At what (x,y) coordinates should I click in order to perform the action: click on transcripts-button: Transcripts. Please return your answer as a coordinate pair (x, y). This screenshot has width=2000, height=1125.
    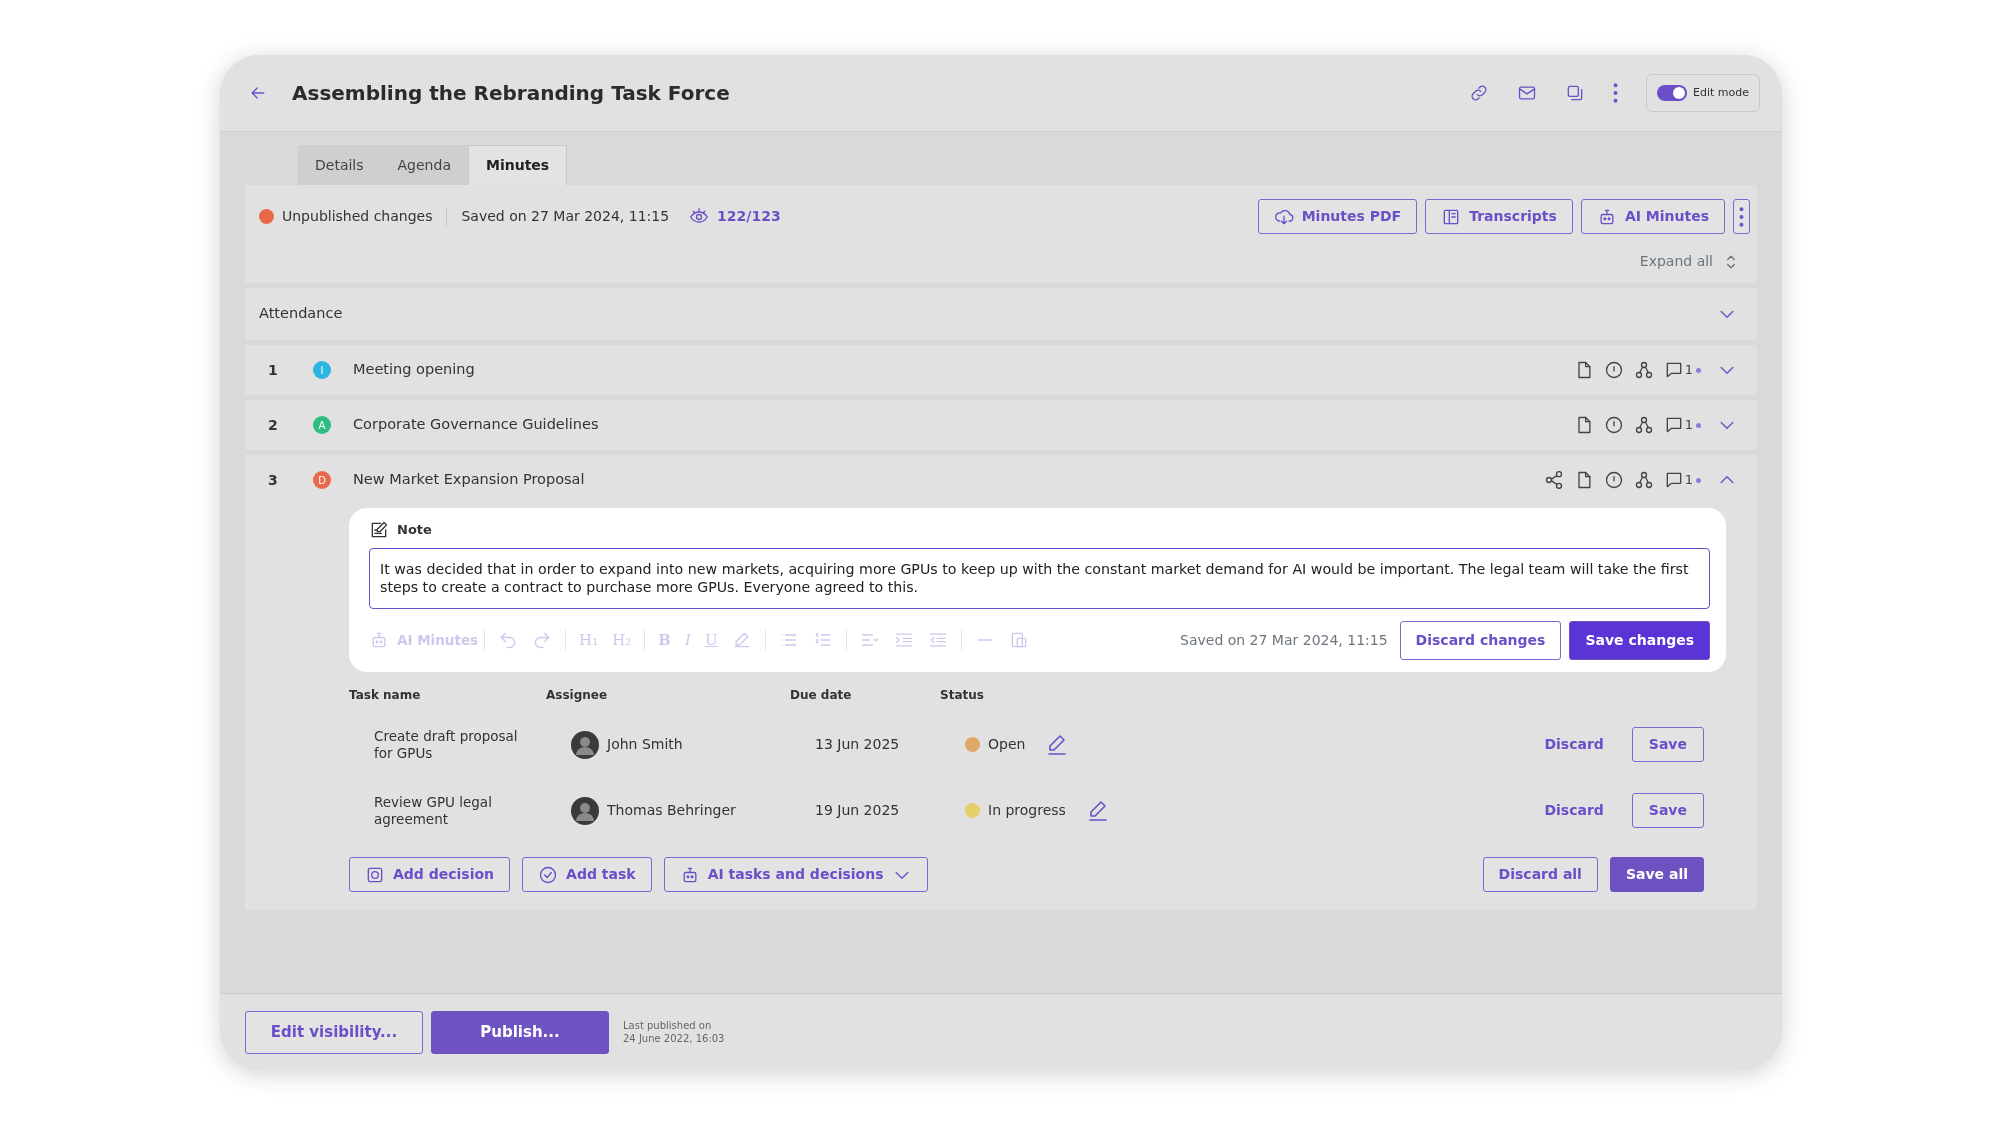
    Looking at the image, I should click on (1499, 216).